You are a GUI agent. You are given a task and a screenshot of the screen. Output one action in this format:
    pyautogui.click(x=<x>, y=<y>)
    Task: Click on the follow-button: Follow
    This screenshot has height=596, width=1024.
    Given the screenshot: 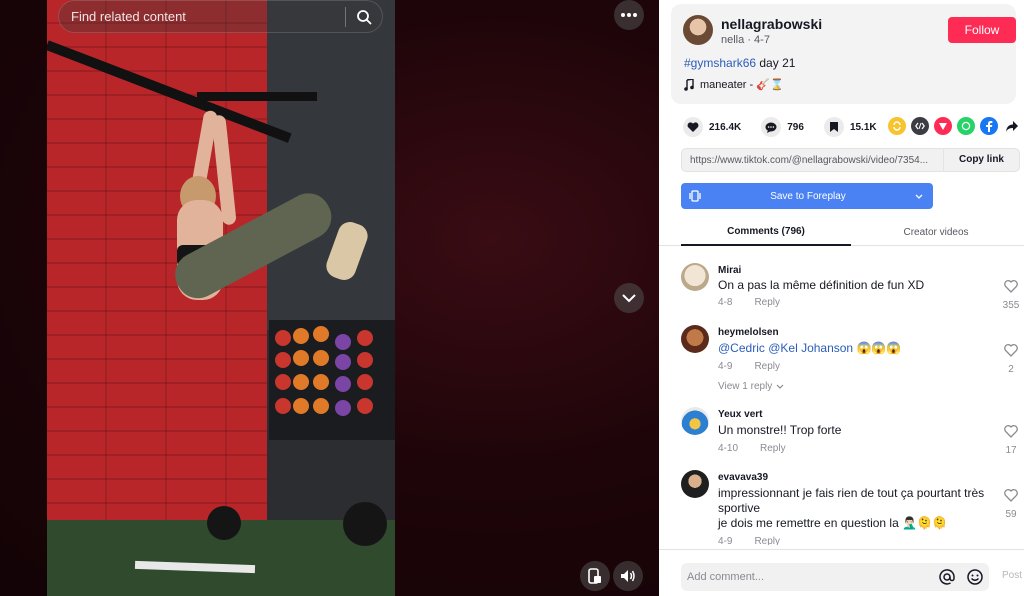 What is the action you would take?
    pyautogui.click(x=982, y=30)
    